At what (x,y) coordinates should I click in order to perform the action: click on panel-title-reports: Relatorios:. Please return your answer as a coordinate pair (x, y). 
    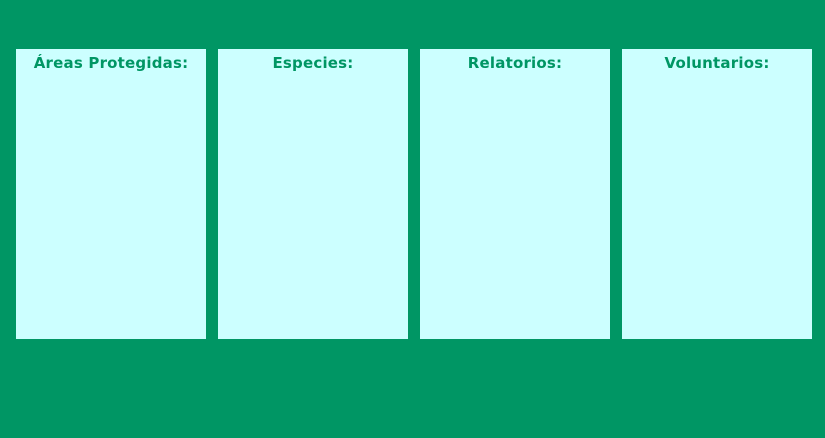
    Looking at the image, I should click on (515, 63).